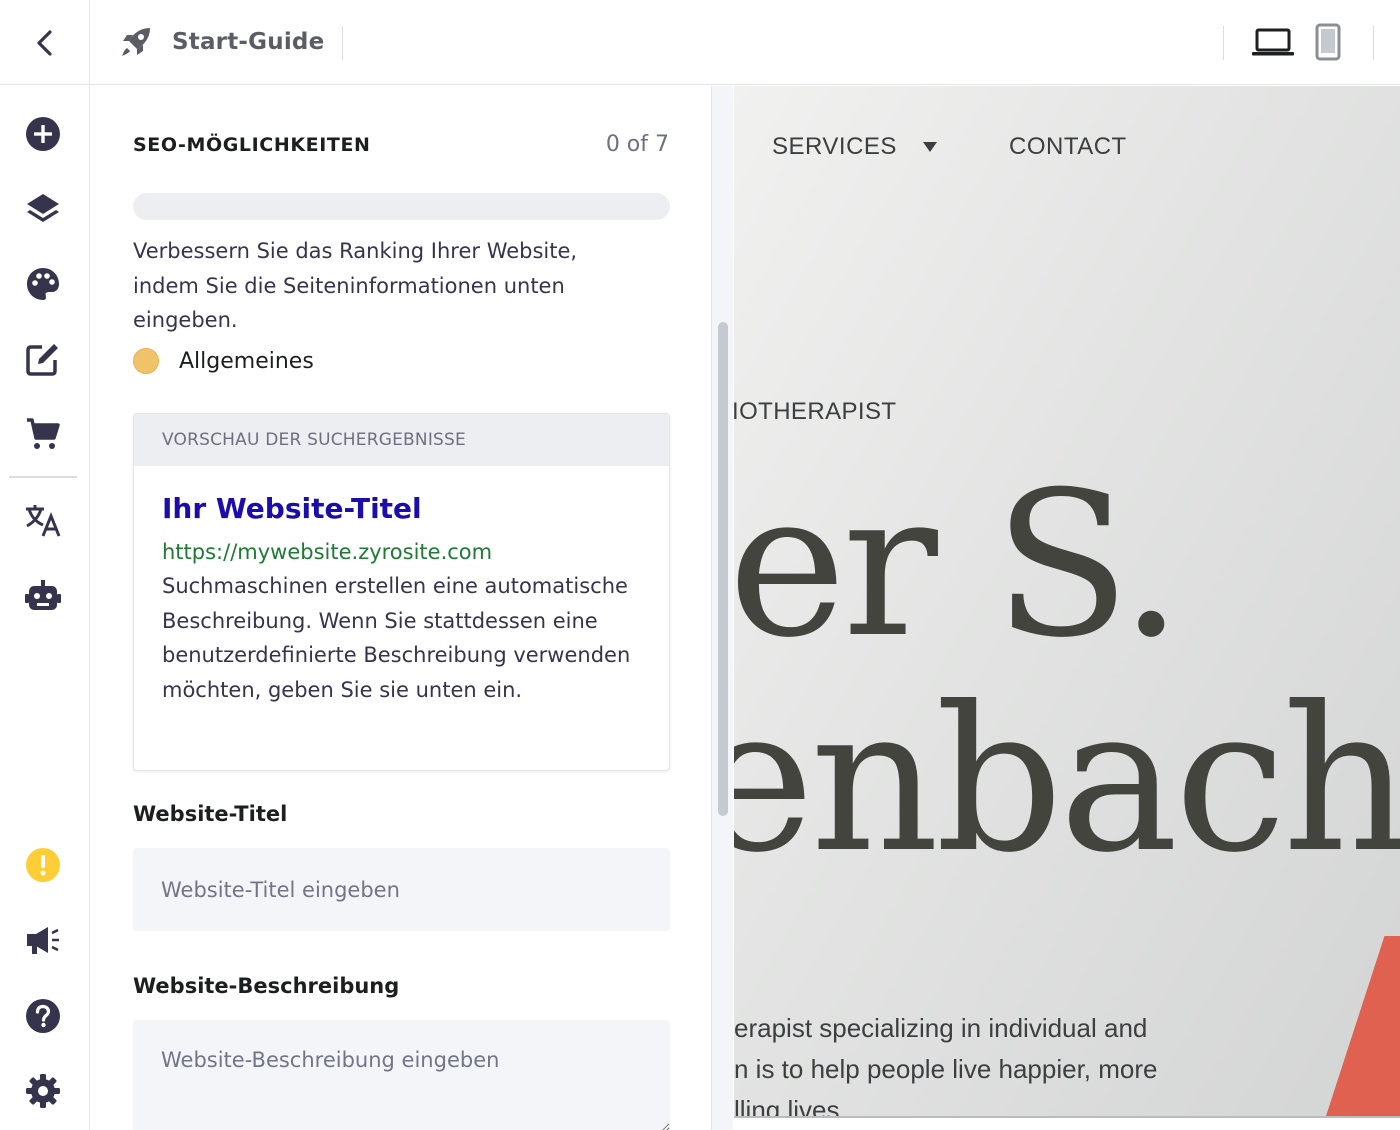 The height and width of the screenshot is (1130, 1400). I want to click on mobile-view-button, so click(1328, 42).